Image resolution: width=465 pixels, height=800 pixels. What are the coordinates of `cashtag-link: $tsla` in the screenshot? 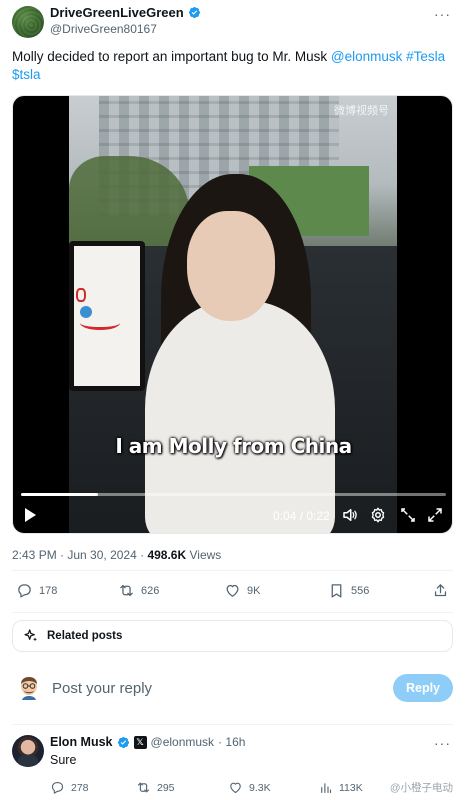 It's located at (26, 74).